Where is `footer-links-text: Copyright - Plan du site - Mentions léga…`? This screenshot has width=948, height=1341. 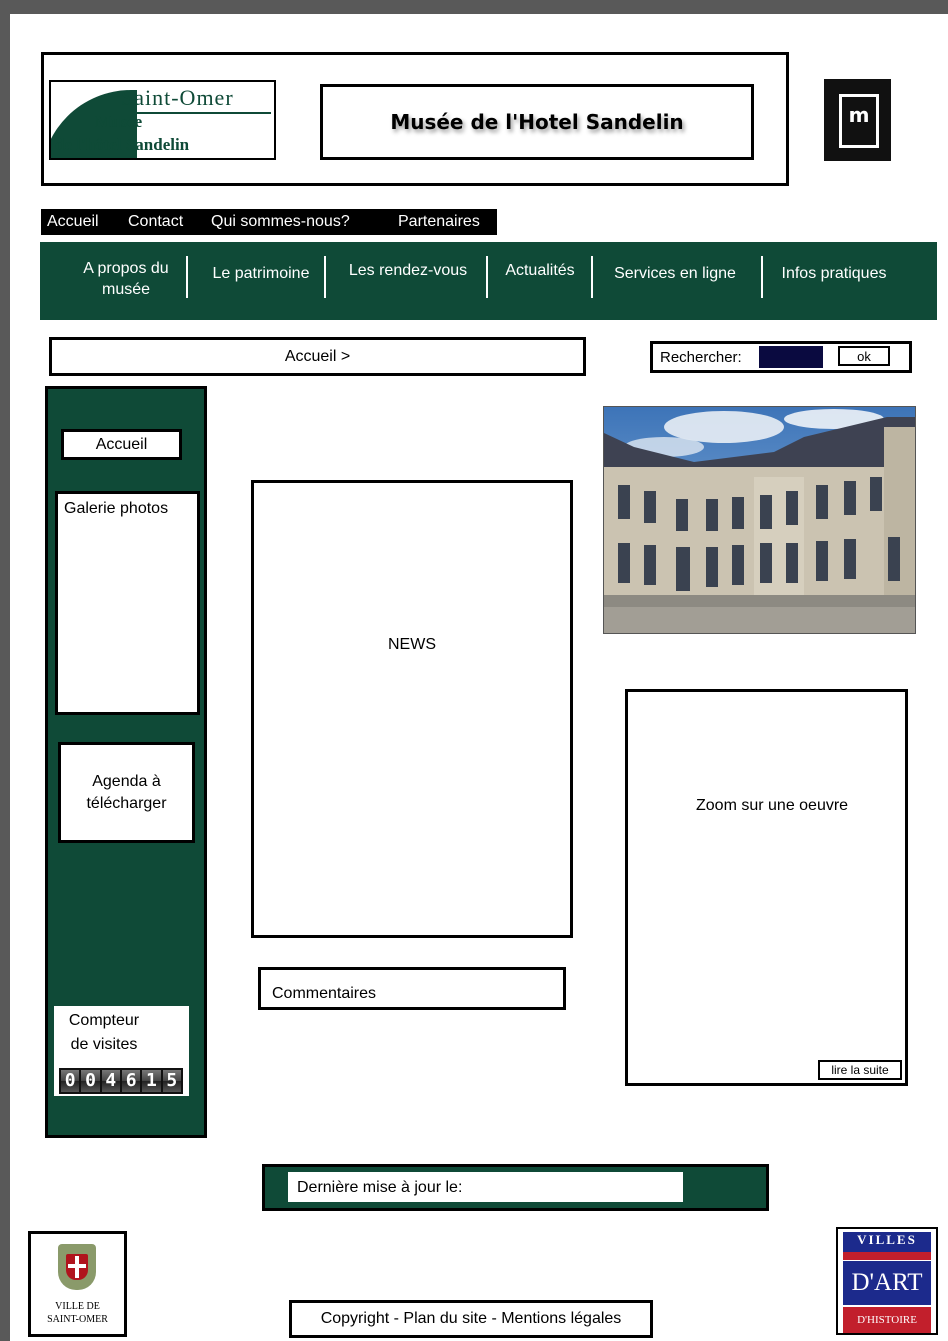 footer-links-text: Copyright - Plan du site - Mentions léga… is located at coordinates (471, 1319).